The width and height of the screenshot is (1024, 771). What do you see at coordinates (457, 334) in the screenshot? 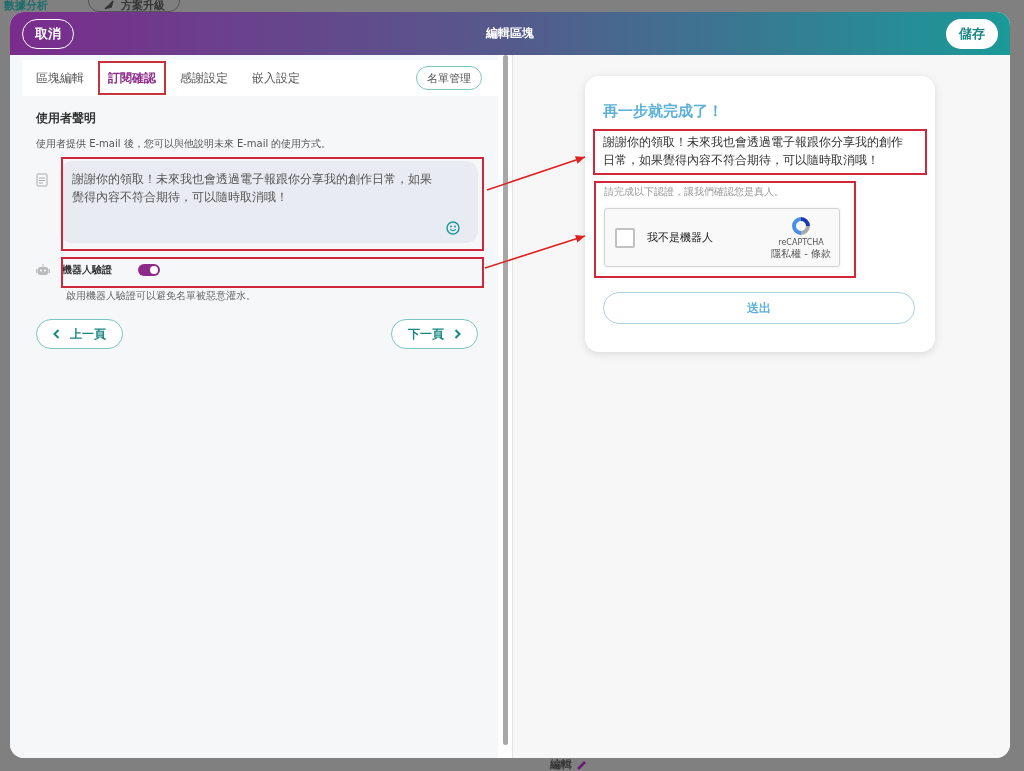
I see `chevron-right-icon` at bounding box center [457, 334].